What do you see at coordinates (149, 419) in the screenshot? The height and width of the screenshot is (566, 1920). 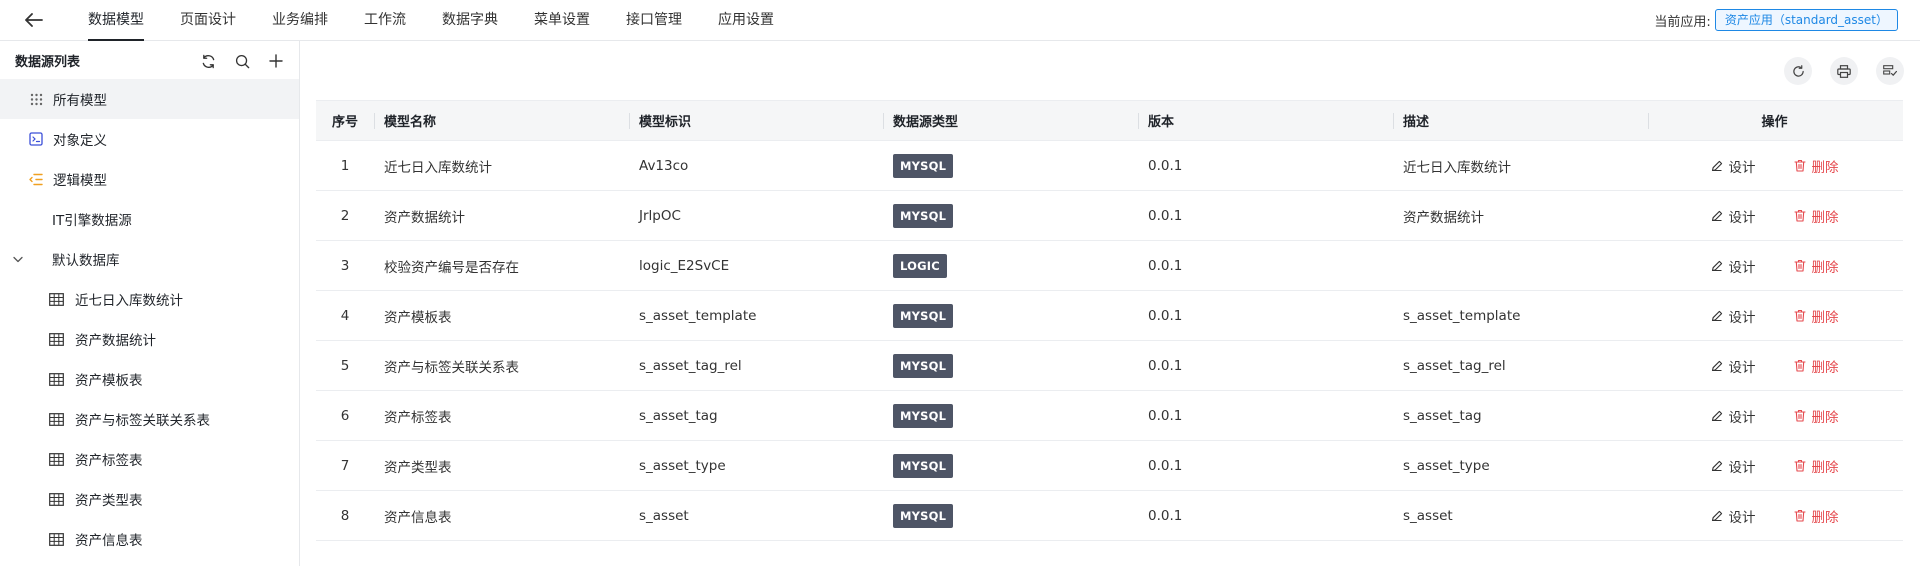 I see `tree-item-table: 资产与标签关联关系表` at bounding box center [149, 419].